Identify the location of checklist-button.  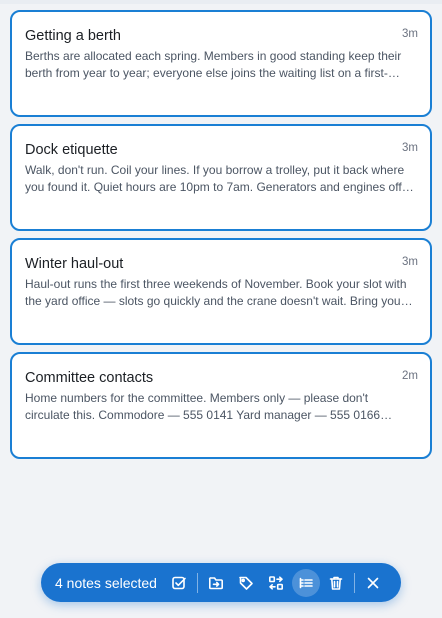
(305, 582).